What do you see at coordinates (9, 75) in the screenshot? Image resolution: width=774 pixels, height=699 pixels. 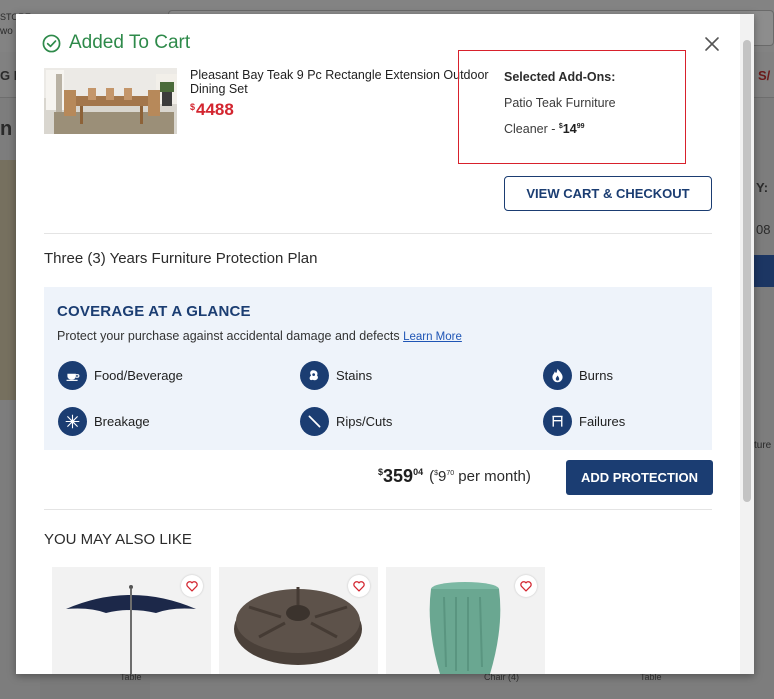 I see `background-nav-text: G I` at bounding box center [9, 75].